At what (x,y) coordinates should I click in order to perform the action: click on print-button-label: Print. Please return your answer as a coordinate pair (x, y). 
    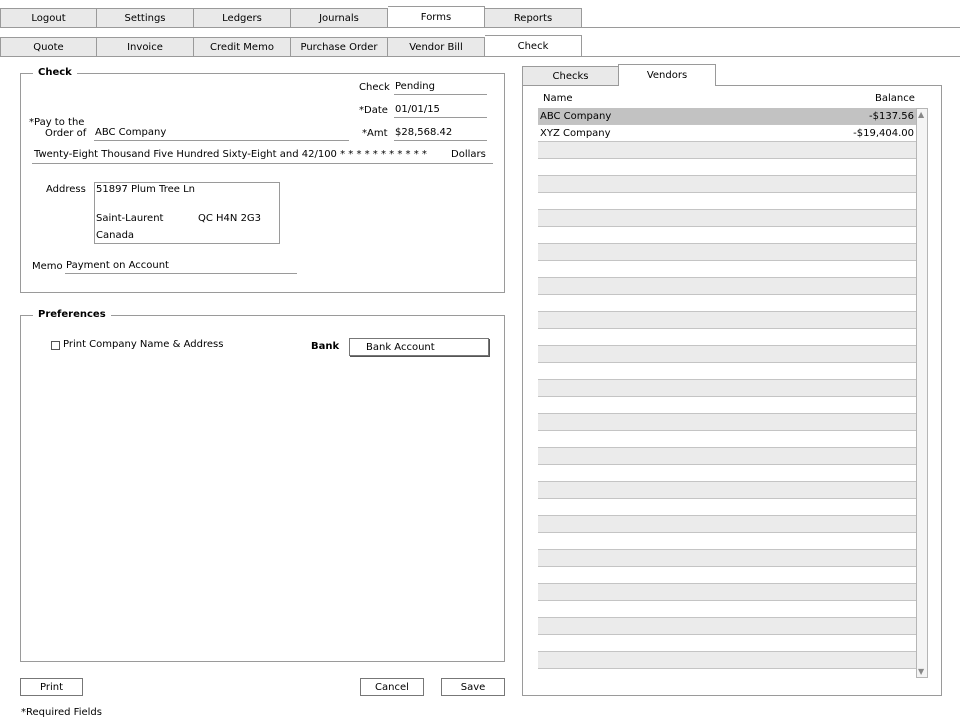
    Looking at the image, I should click on (51, 687).